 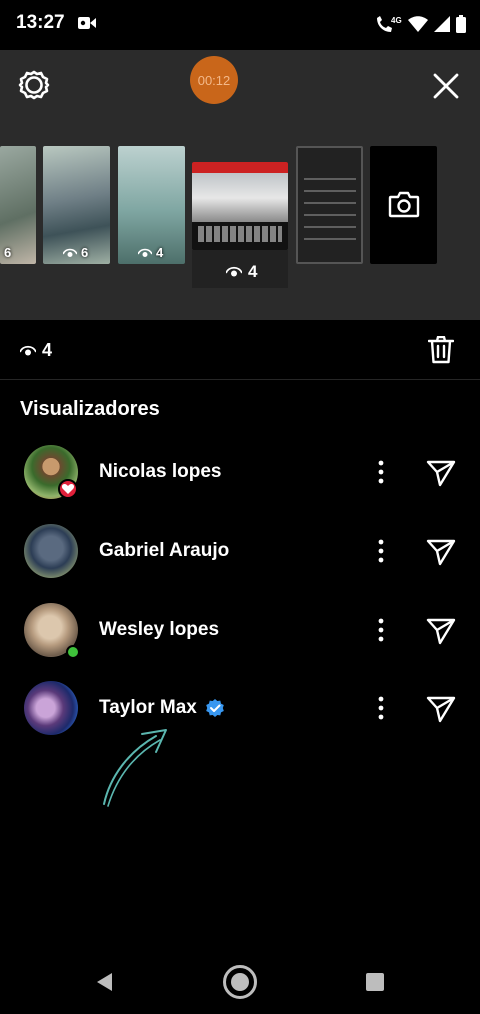 What do you see at coordinates (68, 489) in the screenshot?
I see `heart-icon` at bounding box center [68, 489].